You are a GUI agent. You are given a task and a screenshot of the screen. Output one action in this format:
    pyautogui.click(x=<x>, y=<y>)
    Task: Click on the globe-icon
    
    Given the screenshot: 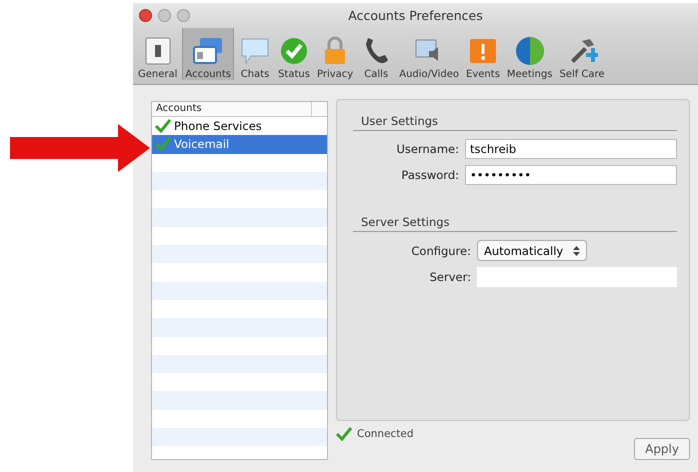 What is the action you would take?
    pyautogui.click(x=530, y=51)
    